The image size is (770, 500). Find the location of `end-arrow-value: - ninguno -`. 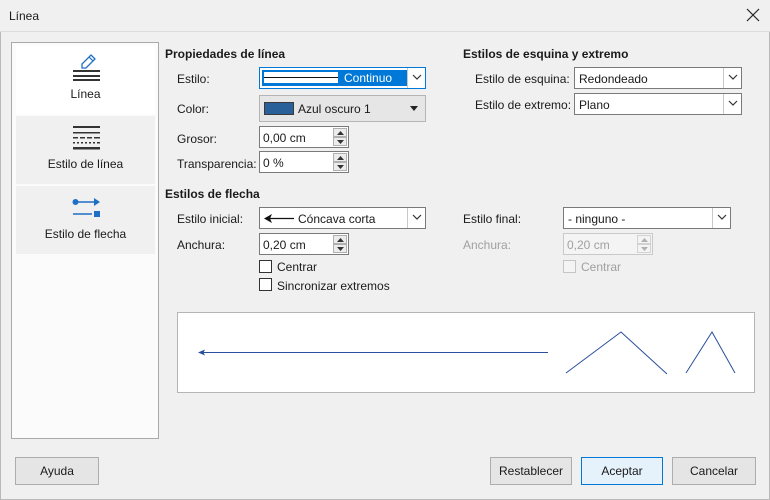

end-arrow-value: - ninguno - is located at coordinates (597, 219).